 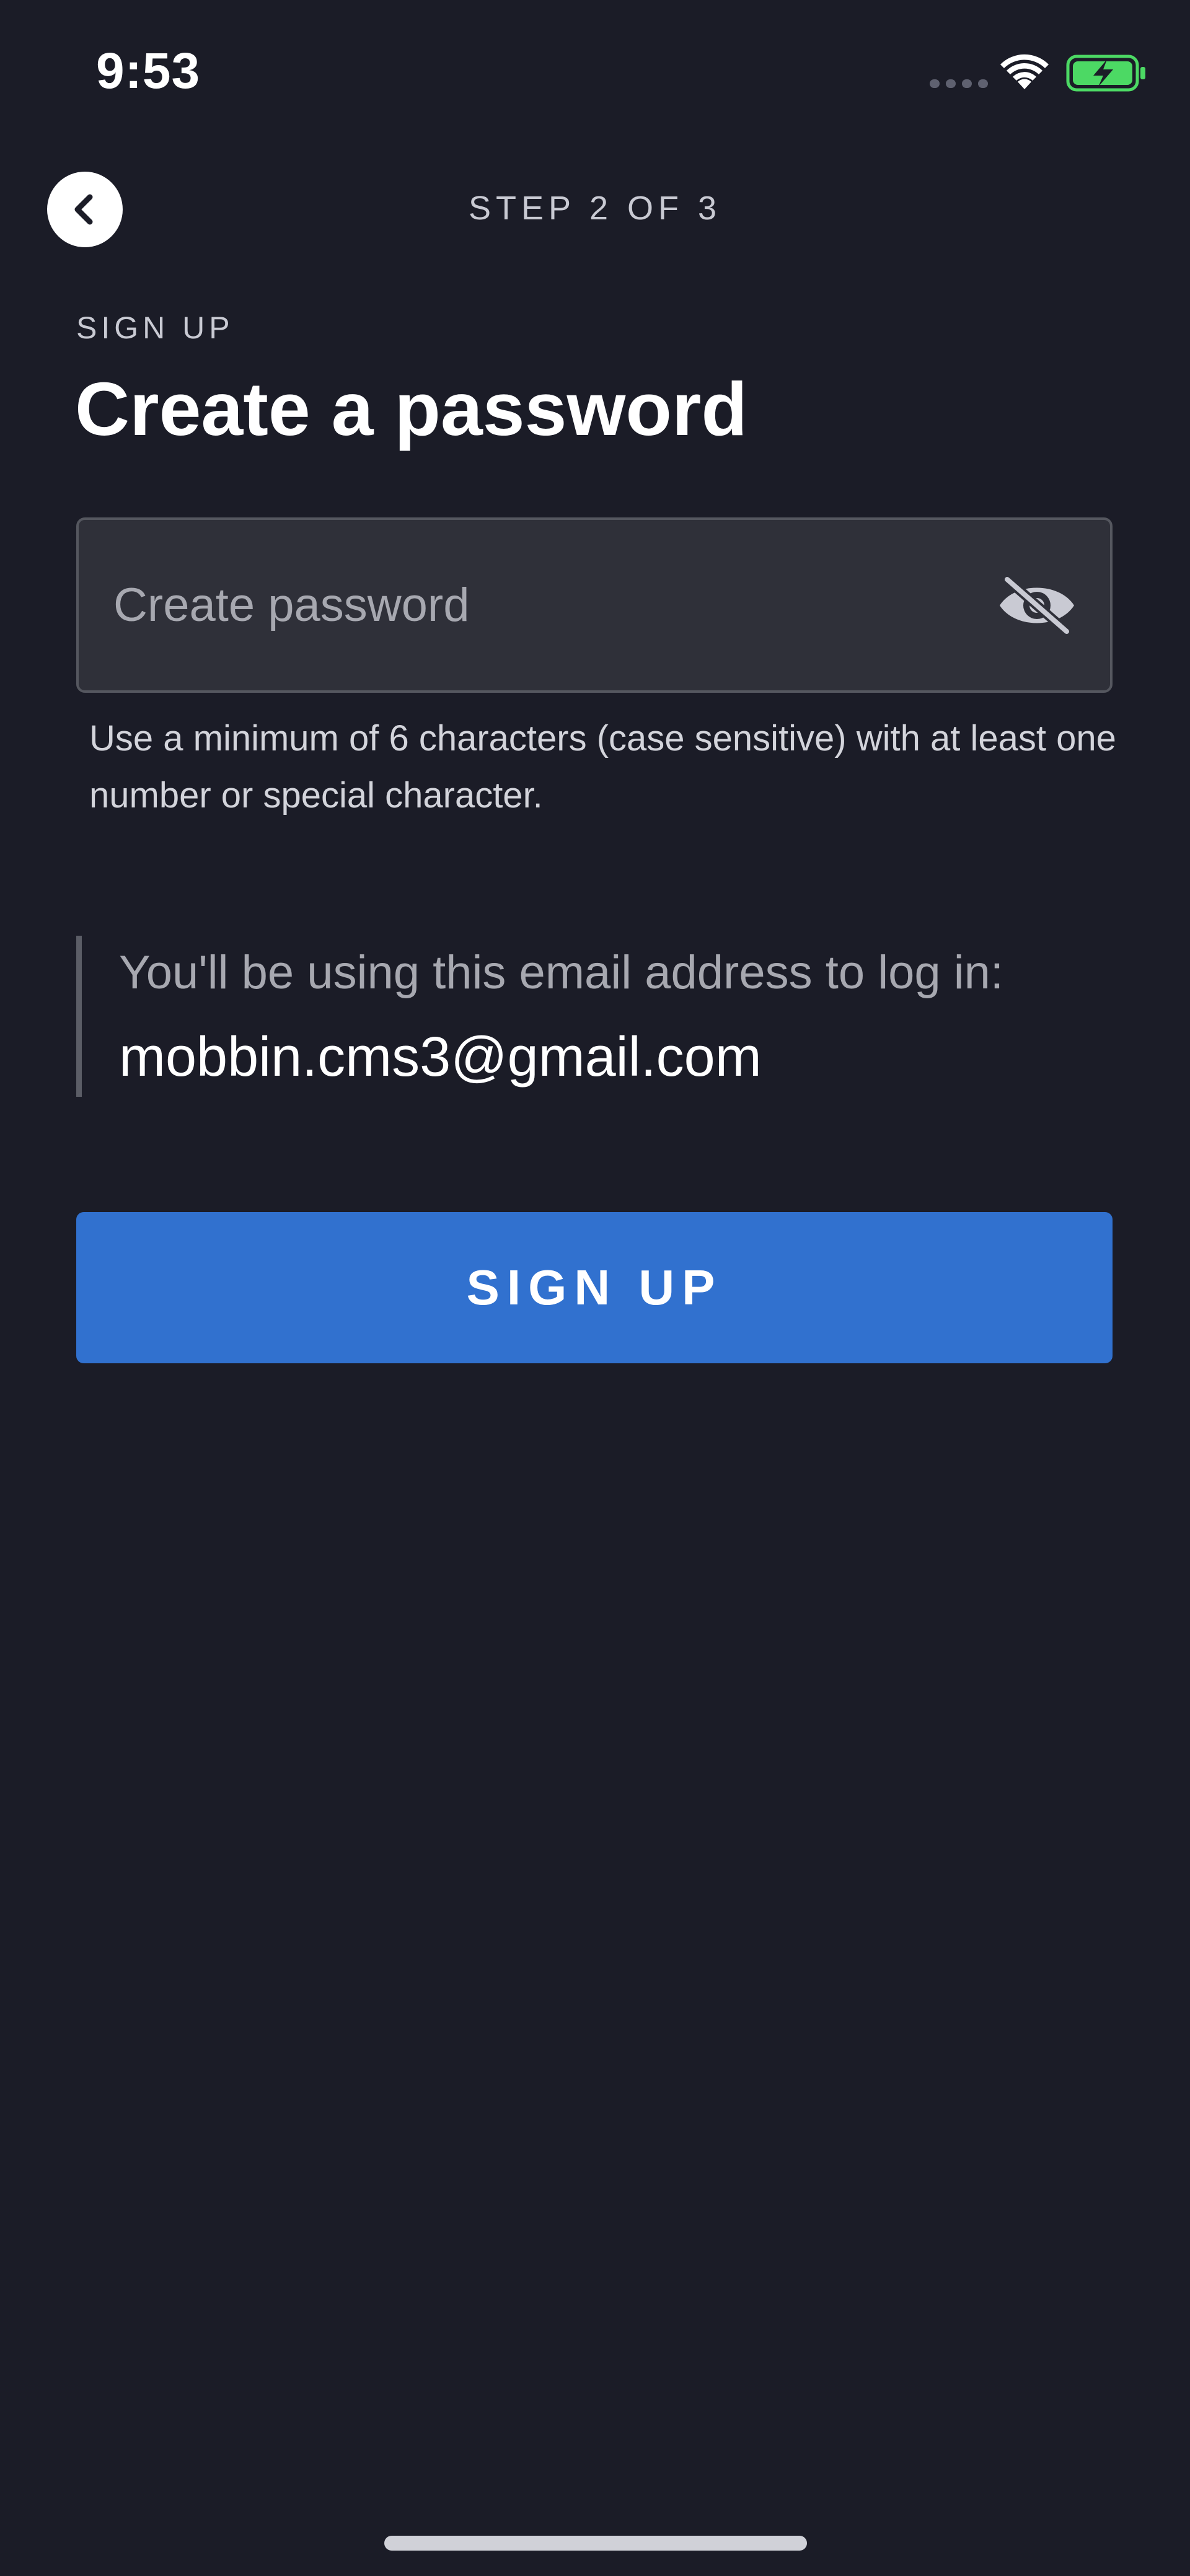 What do you see at coordinates (148, 71) in the screenshot?
I see `status-time: 9:53` at bounding box center [148, 71].